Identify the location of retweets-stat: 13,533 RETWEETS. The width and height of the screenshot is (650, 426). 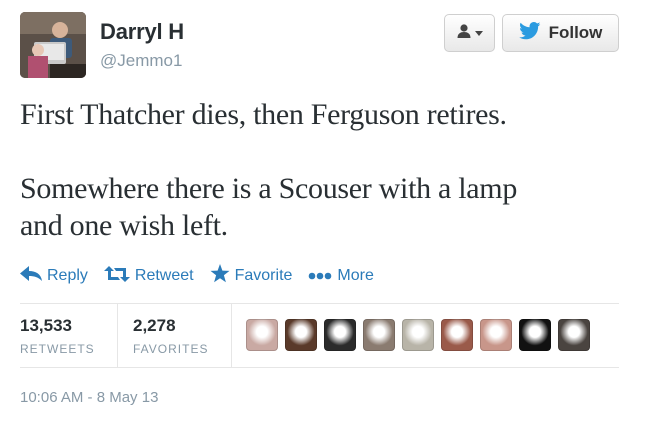
(57, 336).